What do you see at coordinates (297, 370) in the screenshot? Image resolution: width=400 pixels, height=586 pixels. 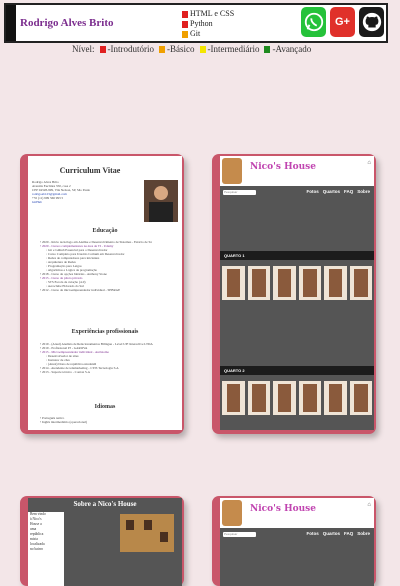 I see `quarto2-heading: QUARTO 2` at bounding box center [297, 370].